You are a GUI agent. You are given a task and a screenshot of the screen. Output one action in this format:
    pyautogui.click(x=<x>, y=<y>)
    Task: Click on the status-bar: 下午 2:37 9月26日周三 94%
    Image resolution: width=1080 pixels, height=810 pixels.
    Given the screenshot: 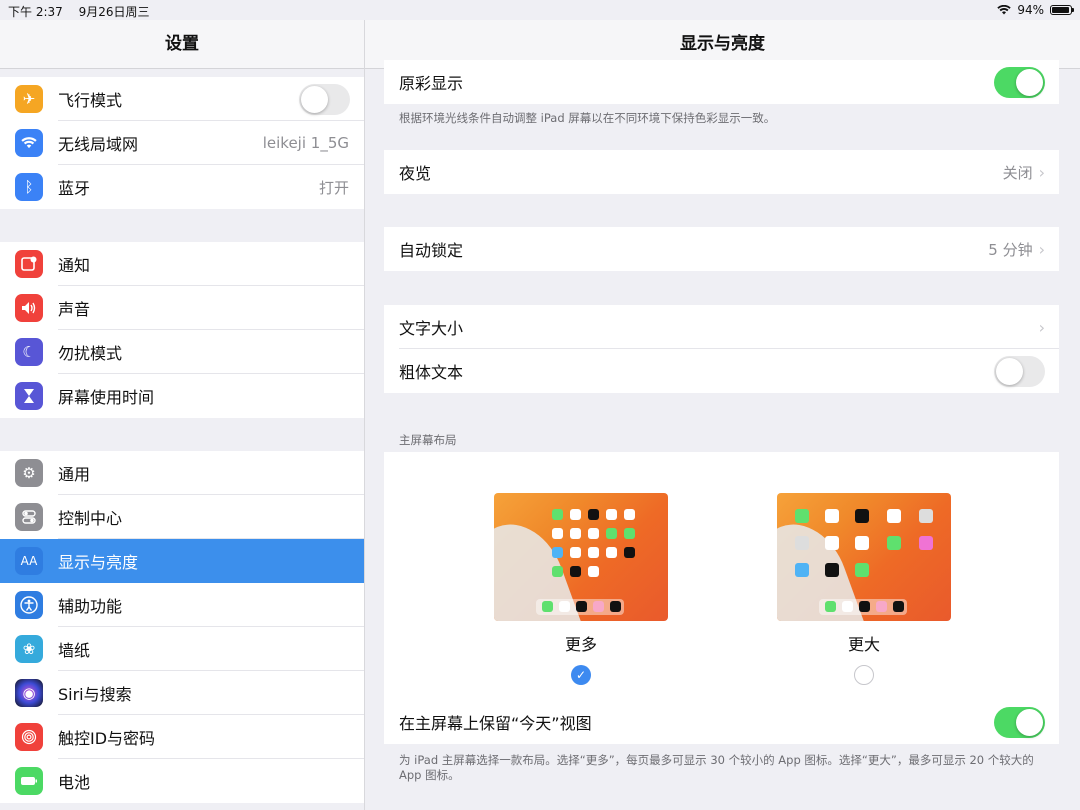 What is the action you would take?
    pyautogui.click(x=540, y=10)
    